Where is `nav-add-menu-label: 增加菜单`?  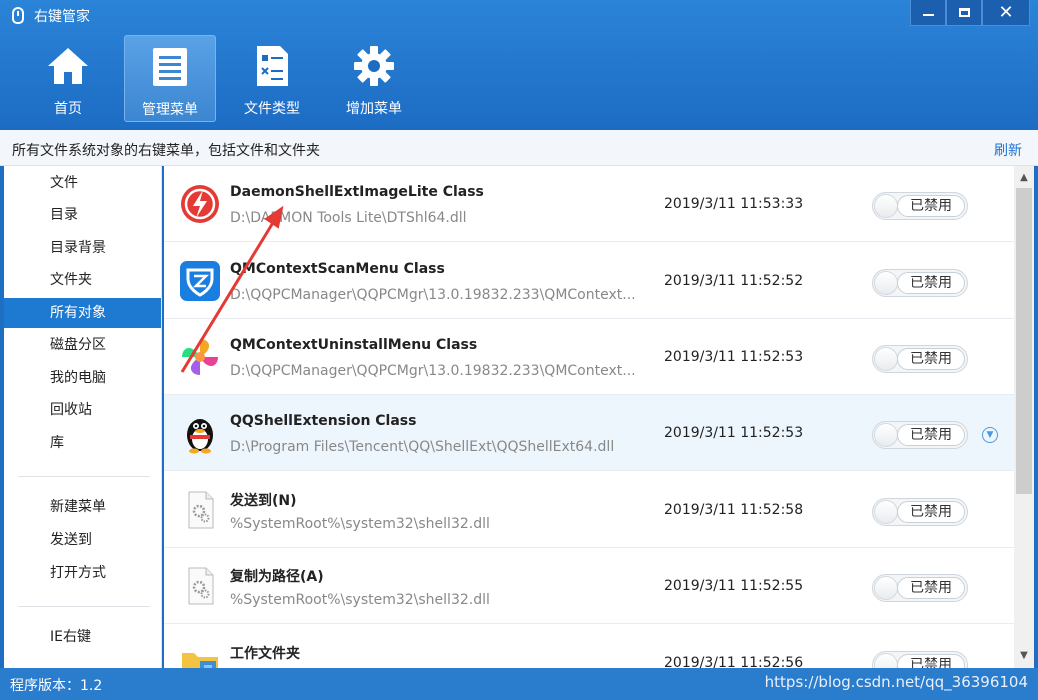
nav-add-menu-label: 增加菜单 is located at coordinates (374, 109).